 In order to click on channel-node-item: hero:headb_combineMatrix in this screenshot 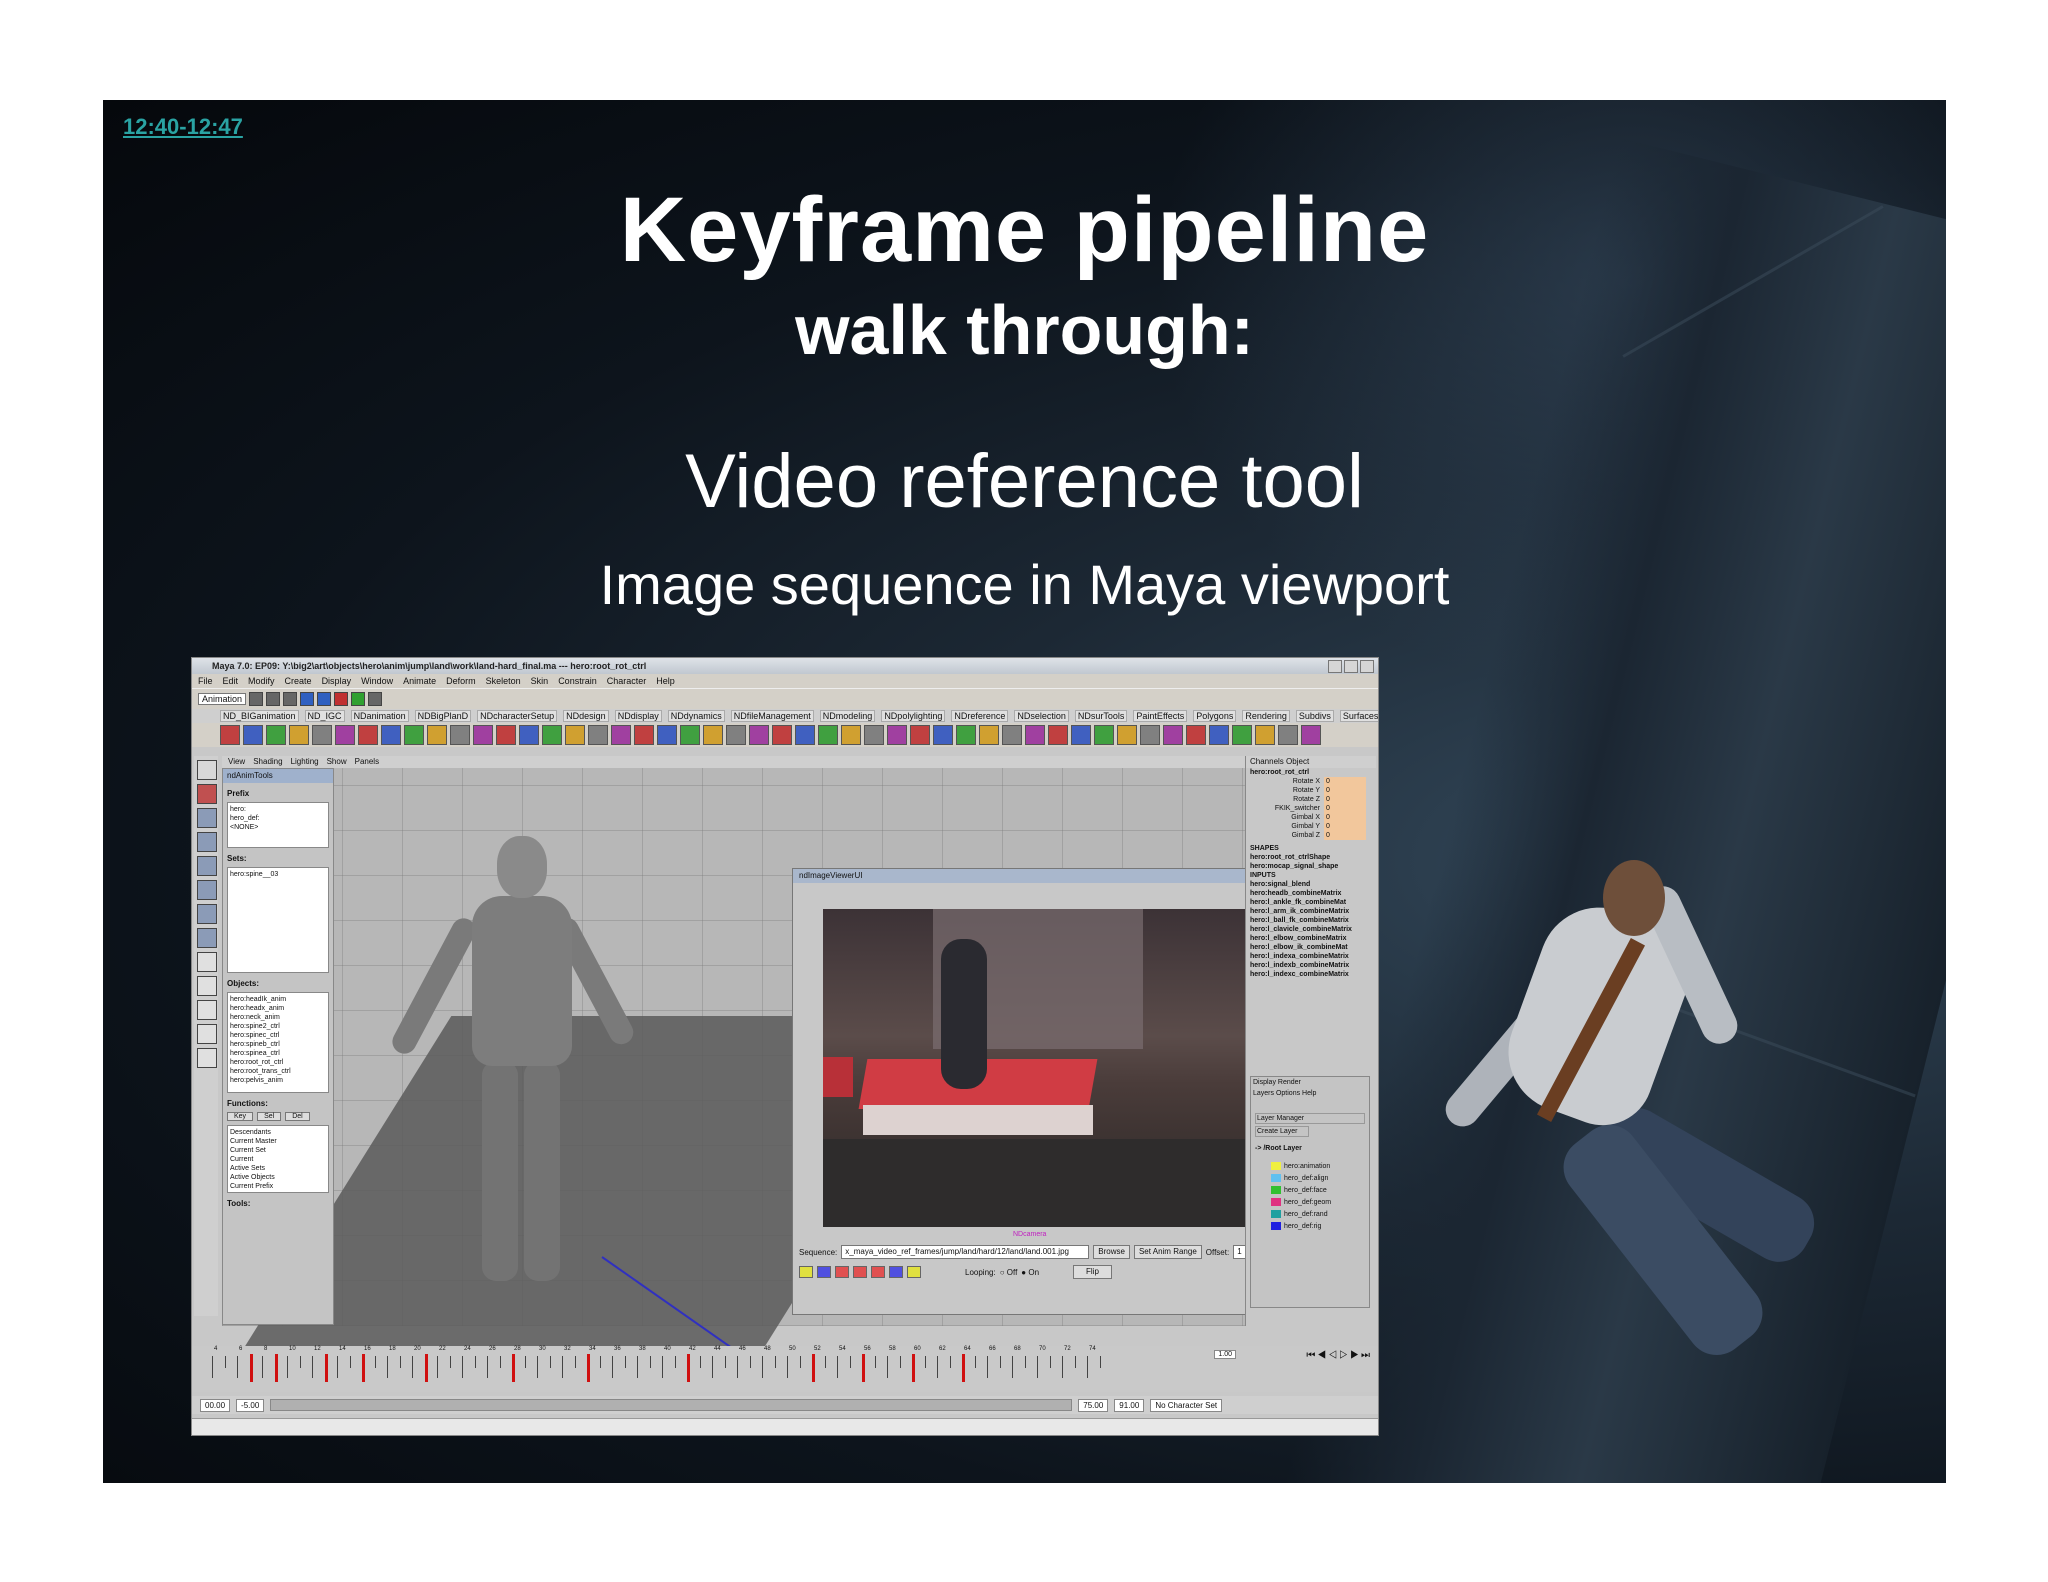, I will do `click(1311, 893)`.